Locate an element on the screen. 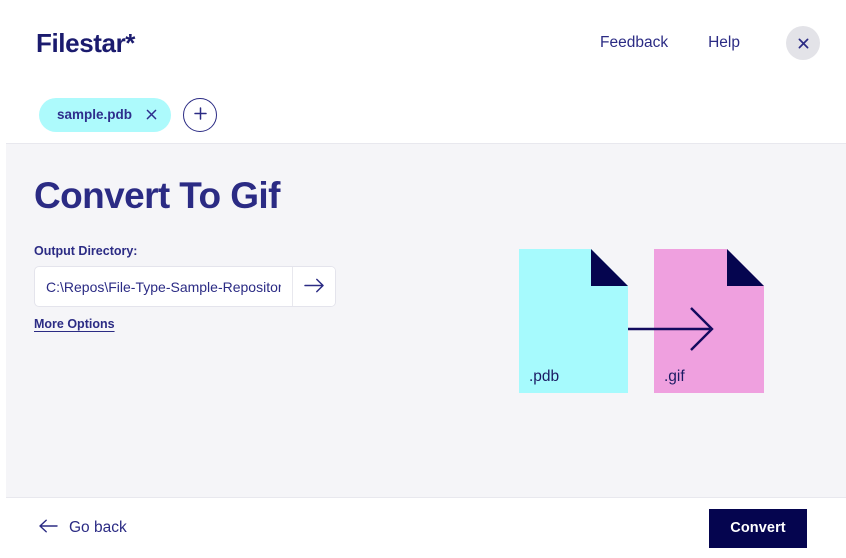 The image size is (846, 558). nav-link-feedback: Feedback is located at coordinates (634, 43).